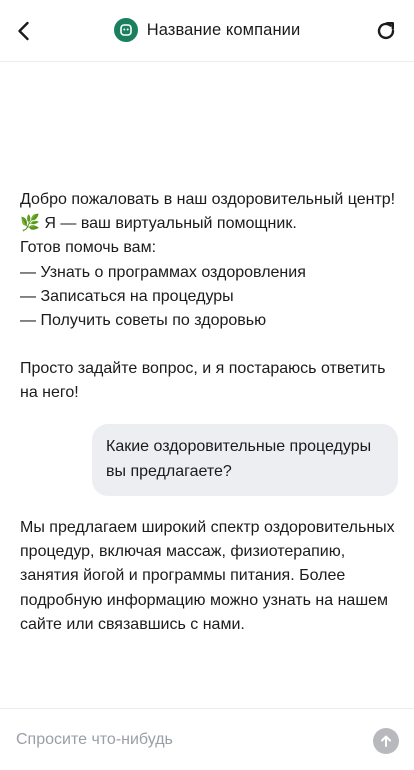 The height and width of the screenshot is (770, 414). I want to click on message-composer, so click(207, 739).